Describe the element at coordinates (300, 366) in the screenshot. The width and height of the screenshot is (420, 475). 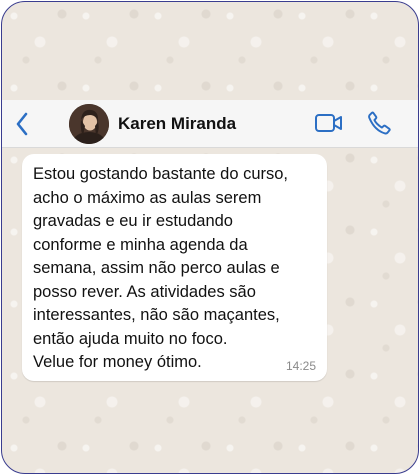
I see `message-timestamp: 14:25` at that location.